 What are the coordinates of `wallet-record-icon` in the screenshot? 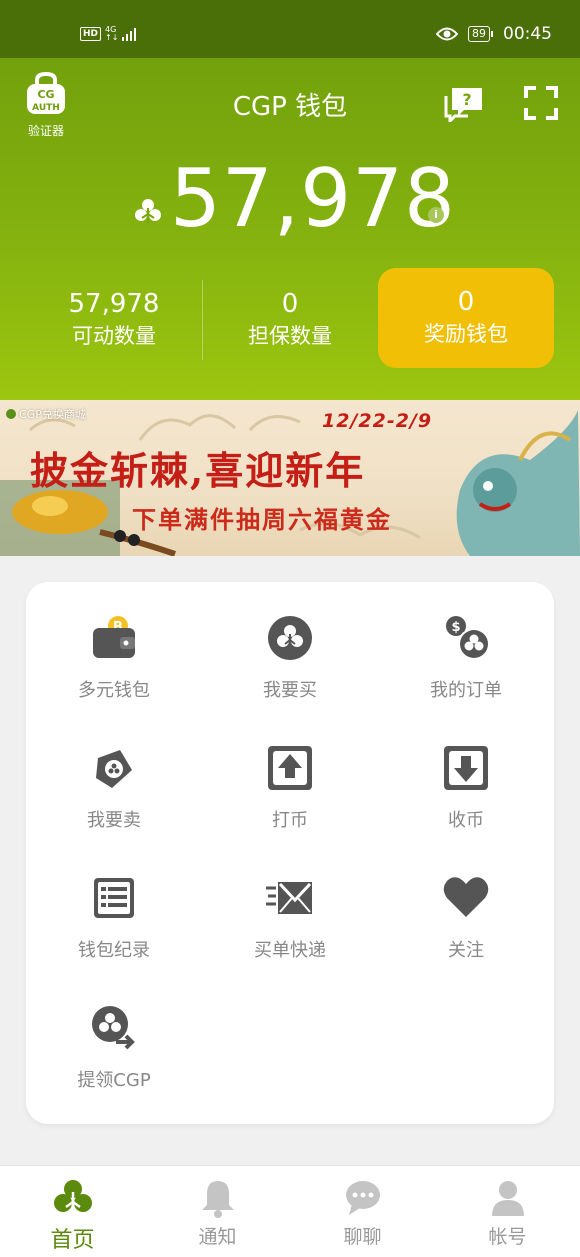 It's located at (114, 898).